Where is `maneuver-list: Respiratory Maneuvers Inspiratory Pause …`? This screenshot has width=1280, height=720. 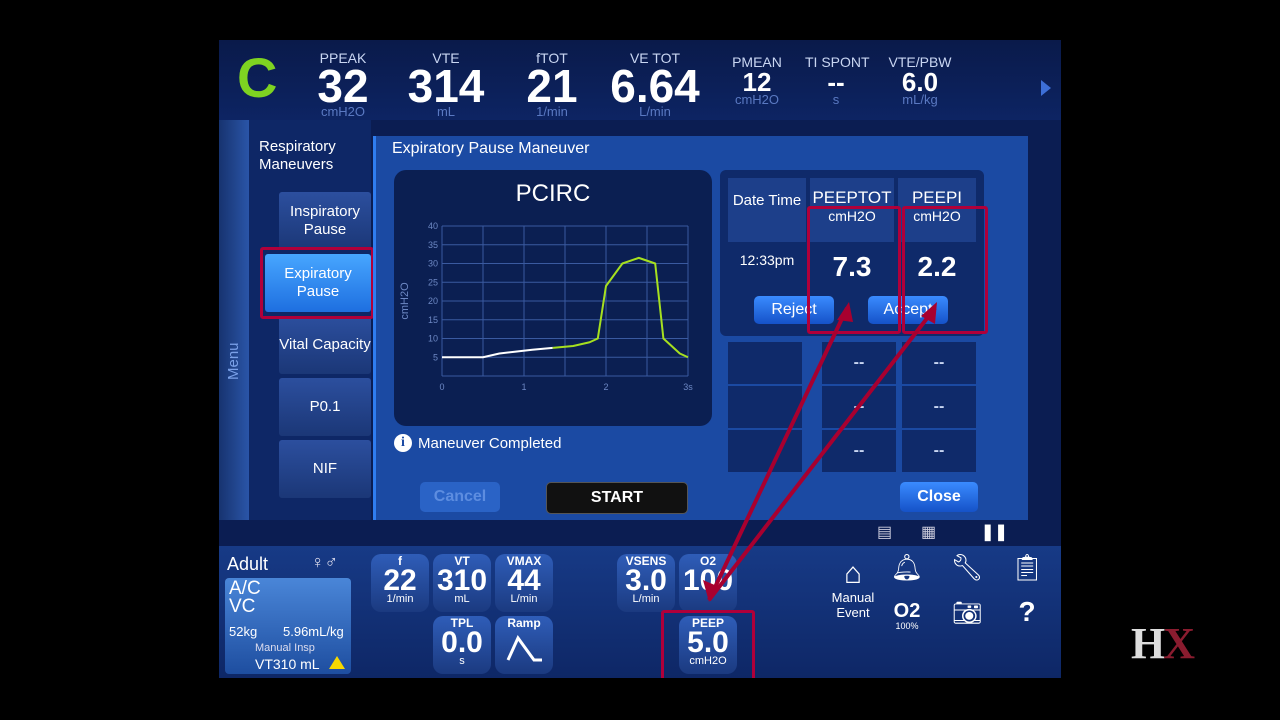
maneuver-list: Respiratory Maneuvers Inspiratory Pause … is located at coordinates (311, 320).